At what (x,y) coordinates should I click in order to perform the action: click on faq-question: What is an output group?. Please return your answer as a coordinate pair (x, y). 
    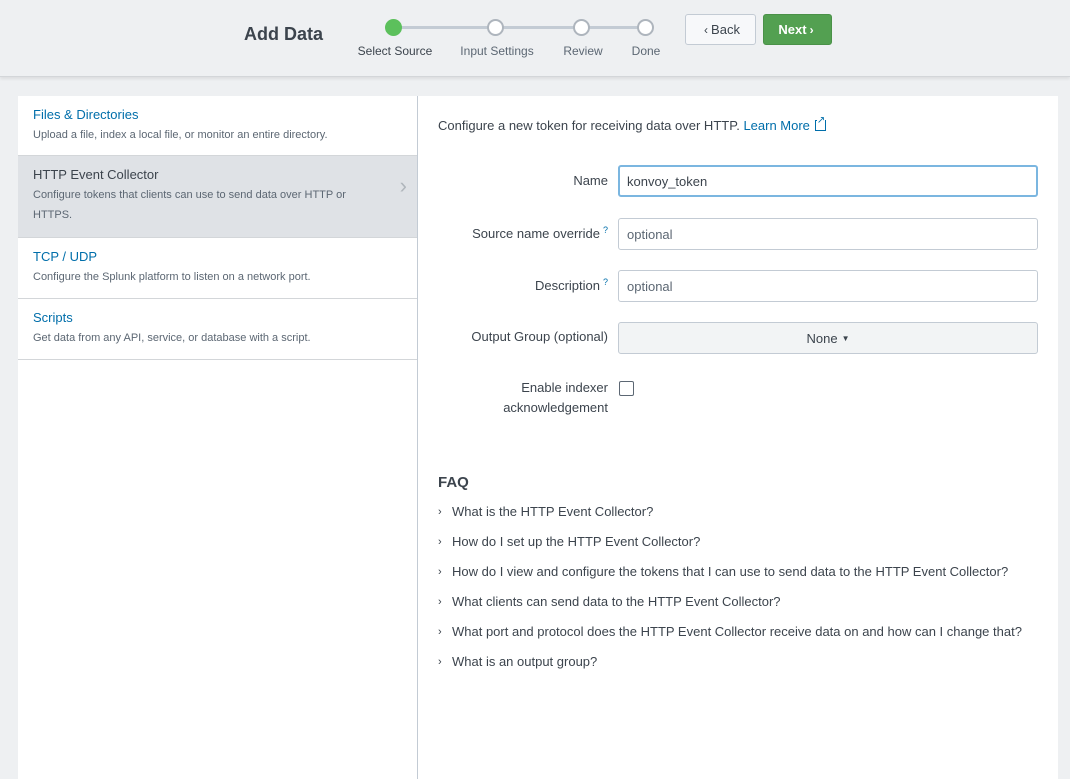
    Looking at the image, I should click on (525, 661).